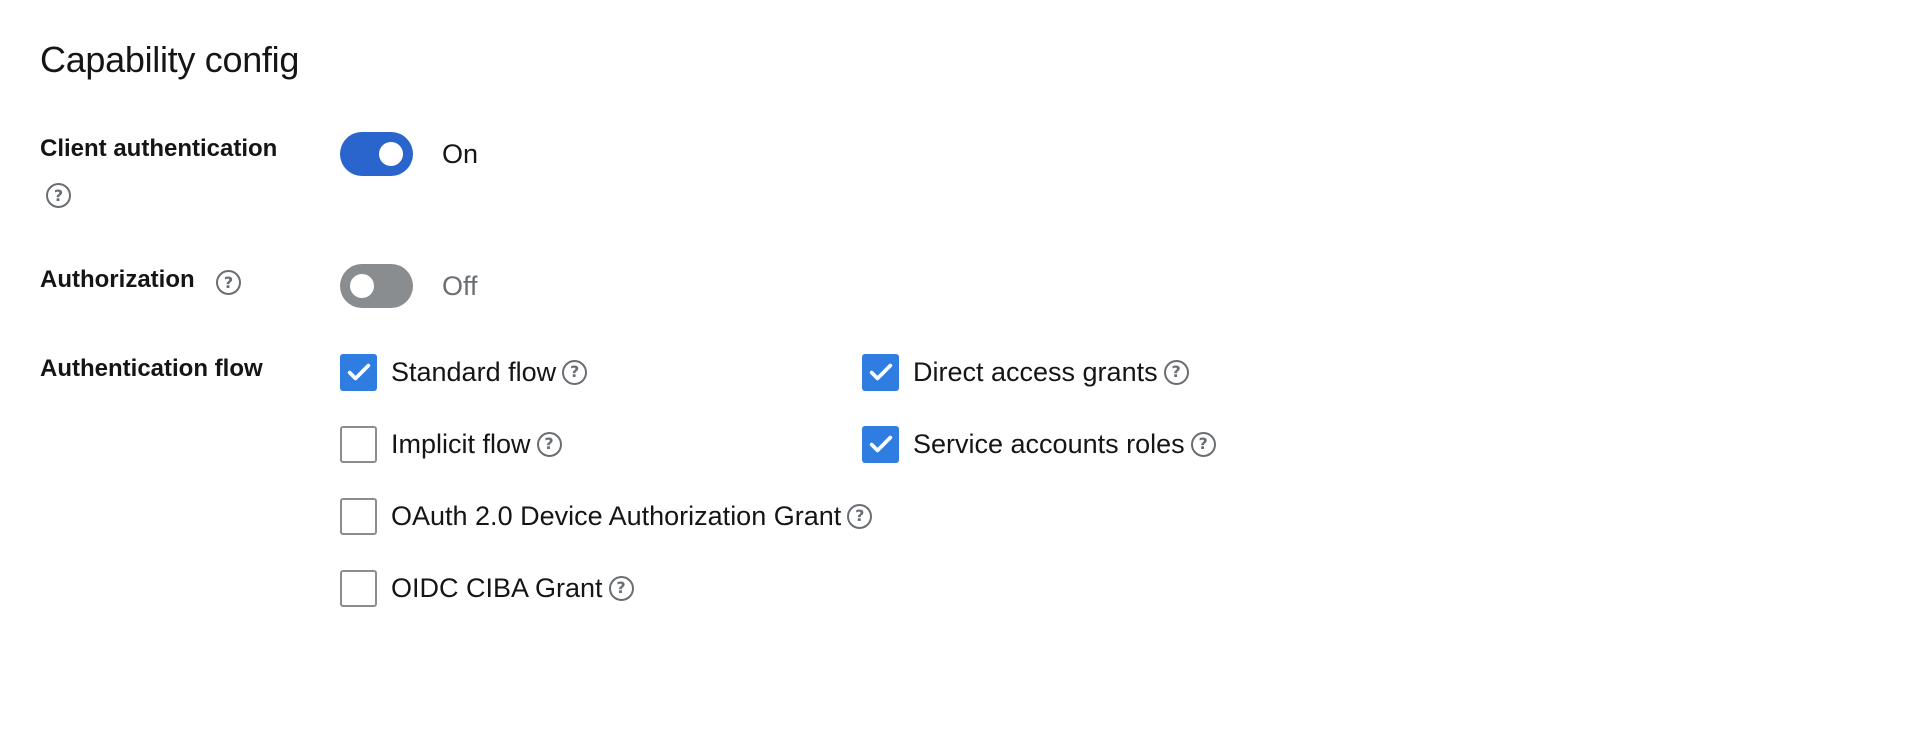  I want to click on service-accounts-roles-help-icon: ?, so click(1203, 444).